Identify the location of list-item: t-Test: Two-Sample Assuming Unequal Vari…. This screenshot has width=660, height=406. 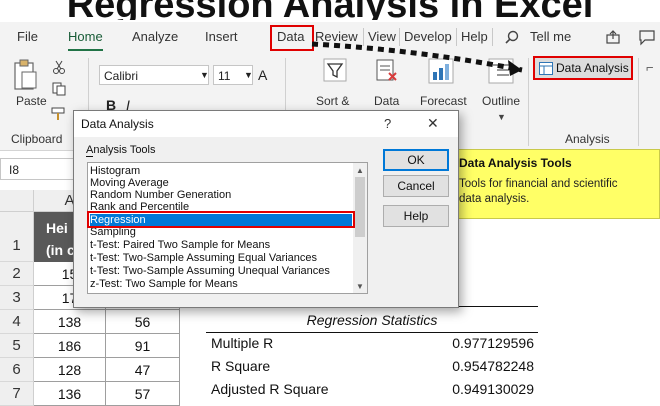
(221, 271).